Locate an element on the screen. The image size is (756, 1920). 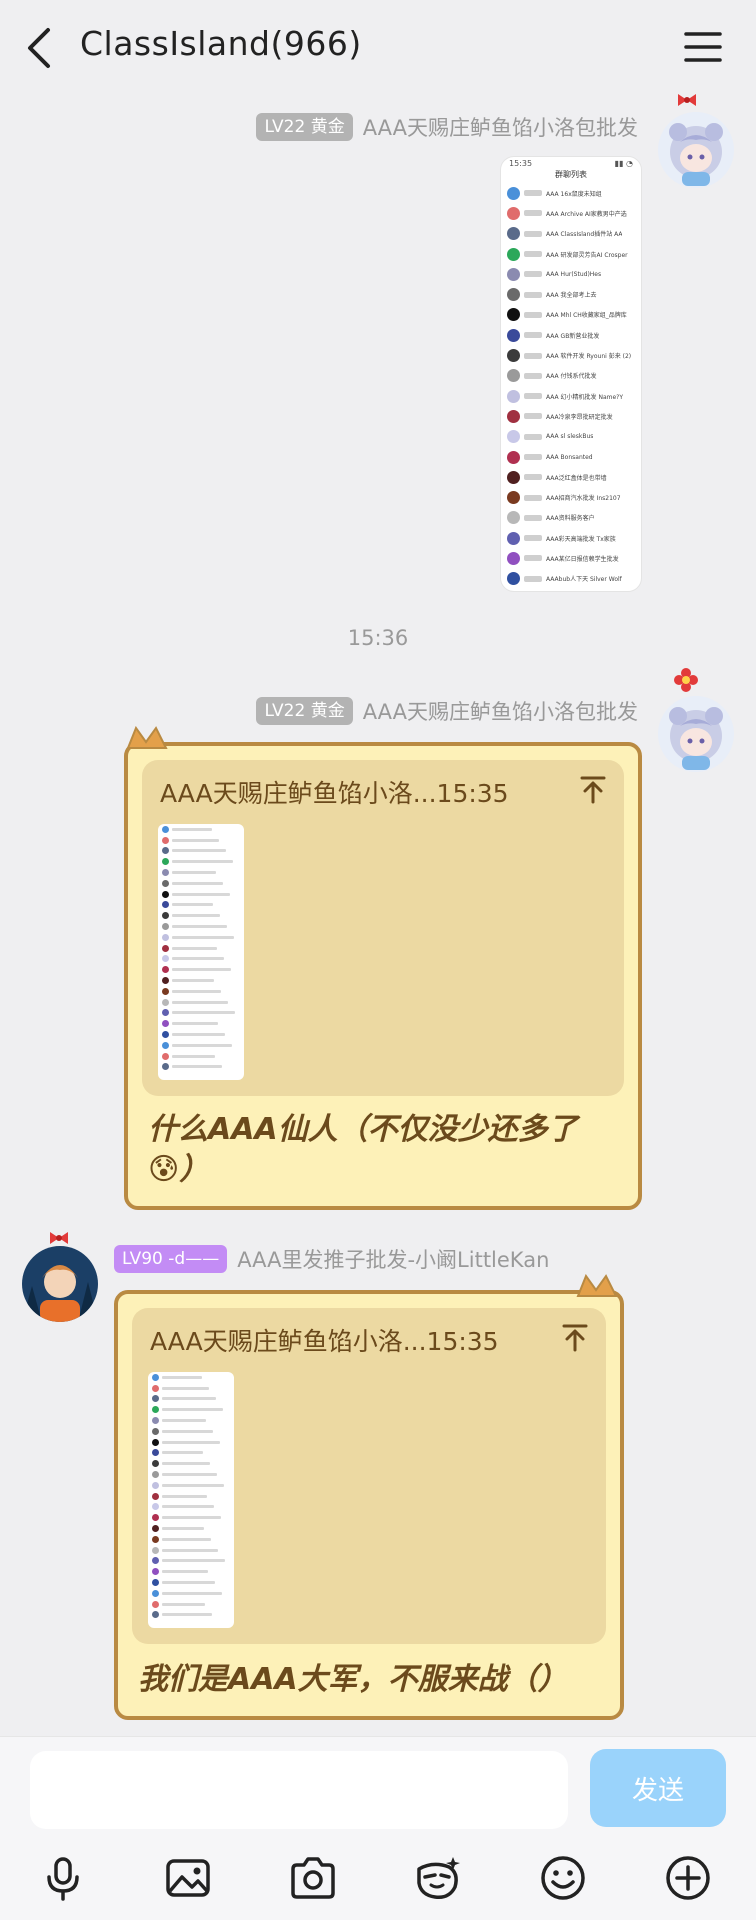
screenshot-list-item: AAA 研发部灵芳告AI Crosper is located at coordinates (571, 254).